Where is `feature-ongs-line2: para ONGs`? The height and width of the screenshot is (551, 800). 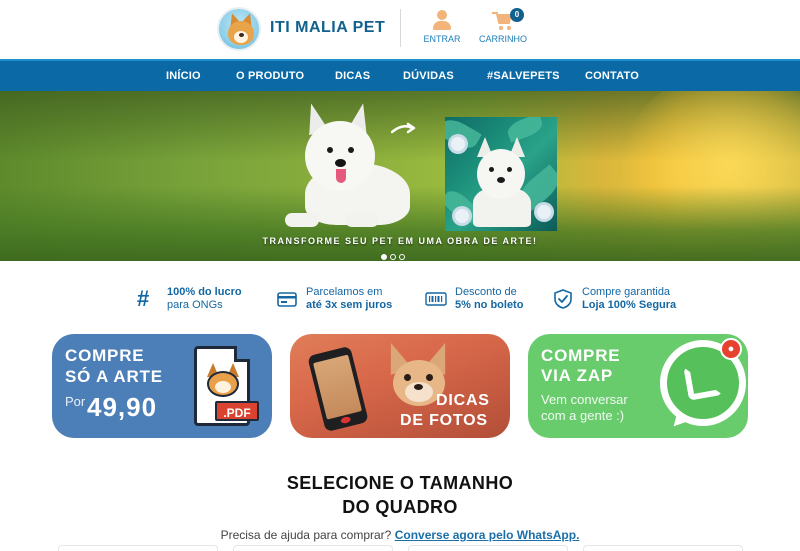
feature-ongs-line2: para ONGs is located at coordinates (195, 305).